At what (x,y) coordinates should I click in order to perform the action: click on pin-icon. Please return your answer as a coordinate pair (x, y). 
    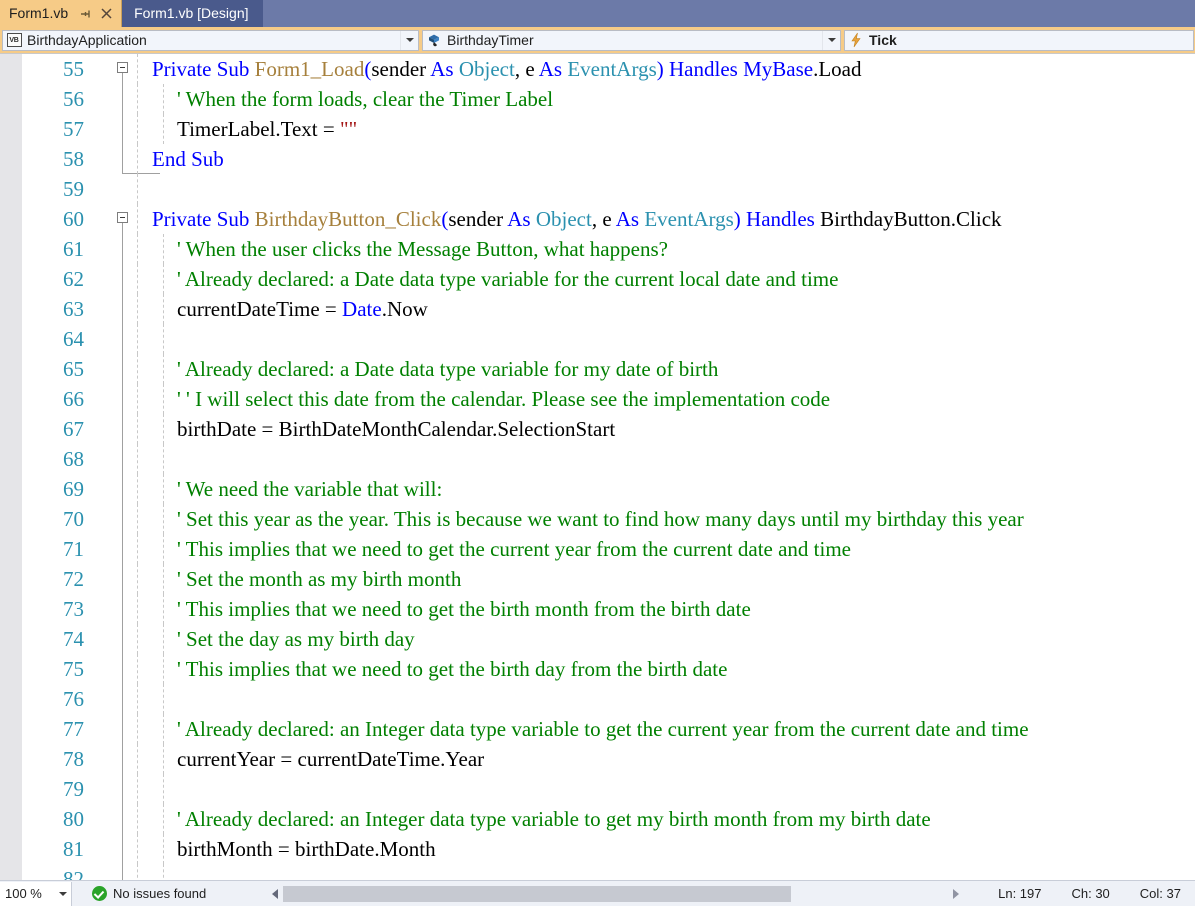
    Looking at the image, I should click on (86, 14).